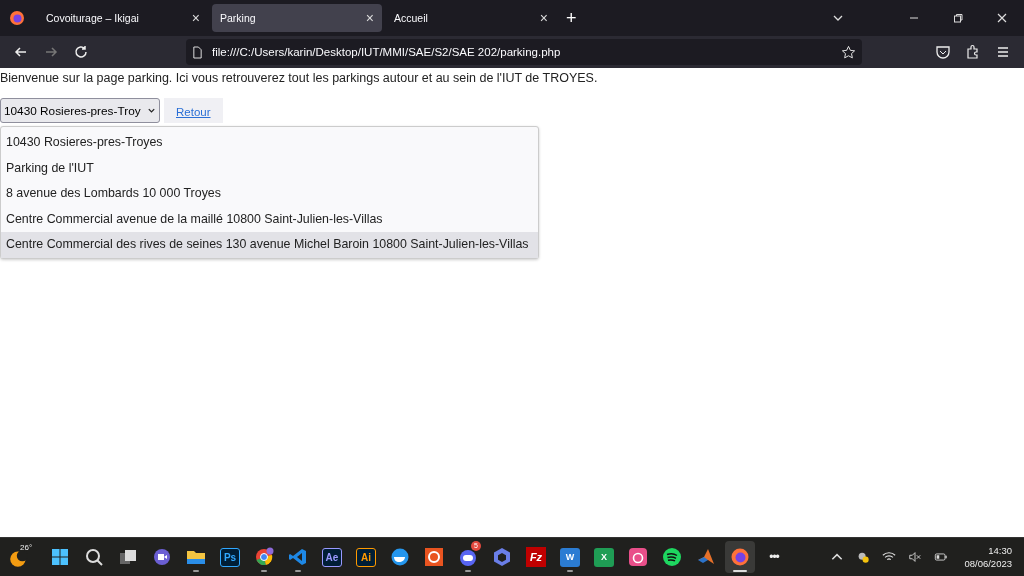  I want to click on app-icon: Fz, so click(536, 557).